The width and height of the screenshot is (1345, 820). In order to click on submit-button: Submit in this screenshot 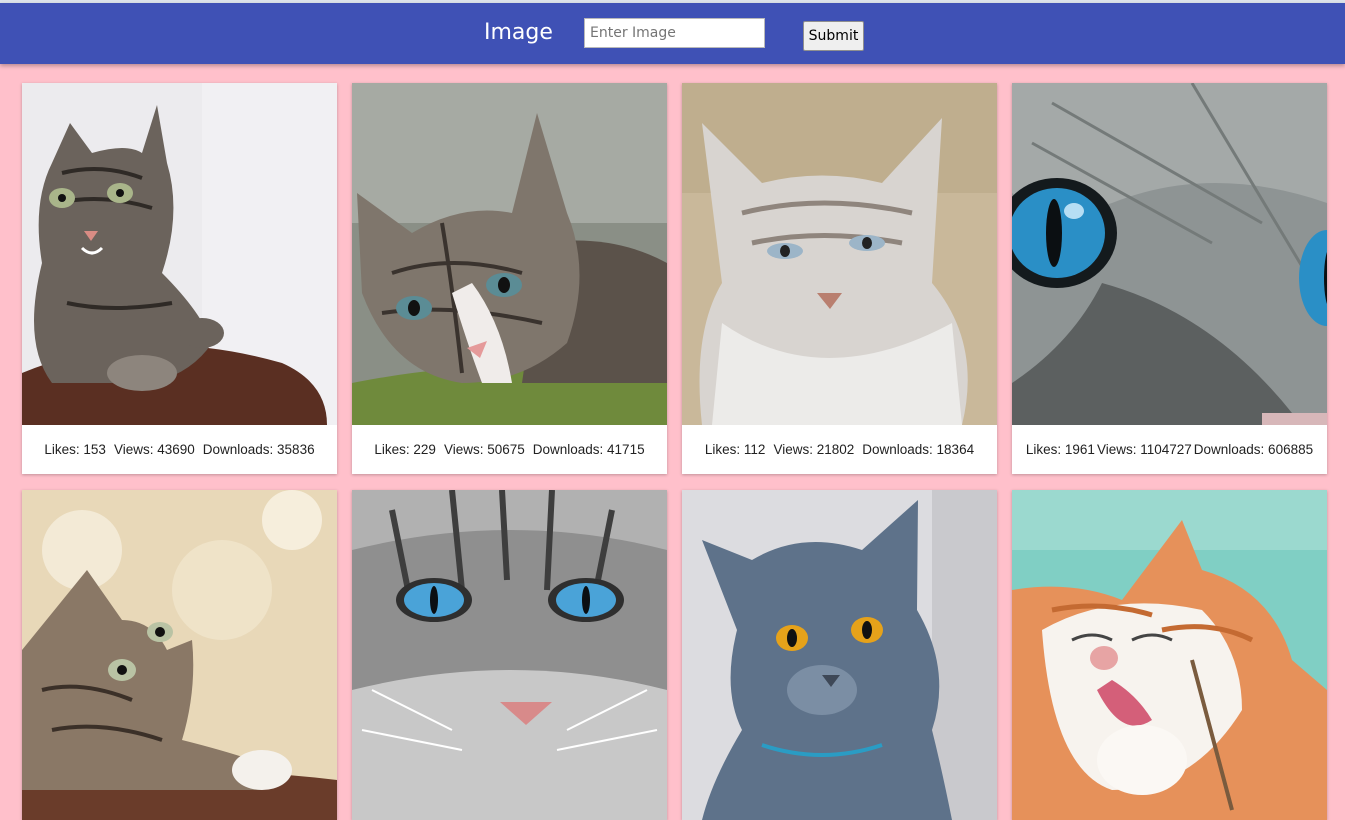, I will do `click(833, 36)`.